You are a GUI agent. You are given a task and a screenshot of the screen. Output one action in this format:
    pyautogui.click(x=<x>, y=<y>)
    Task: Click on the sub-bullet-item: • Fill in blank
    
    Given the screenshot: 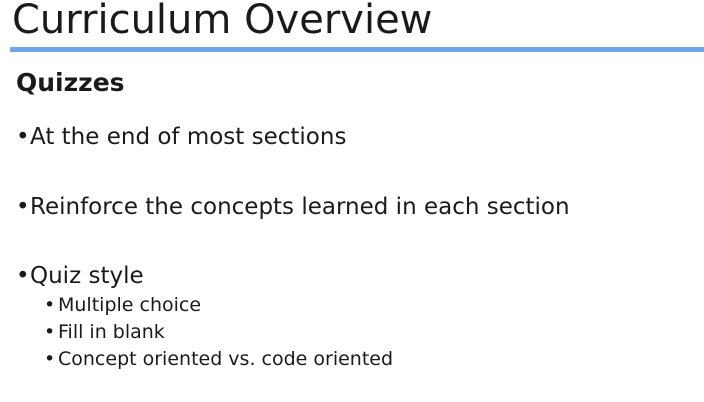 What is the action you would take?
    pyautogui.click(x=104, y=332)
    